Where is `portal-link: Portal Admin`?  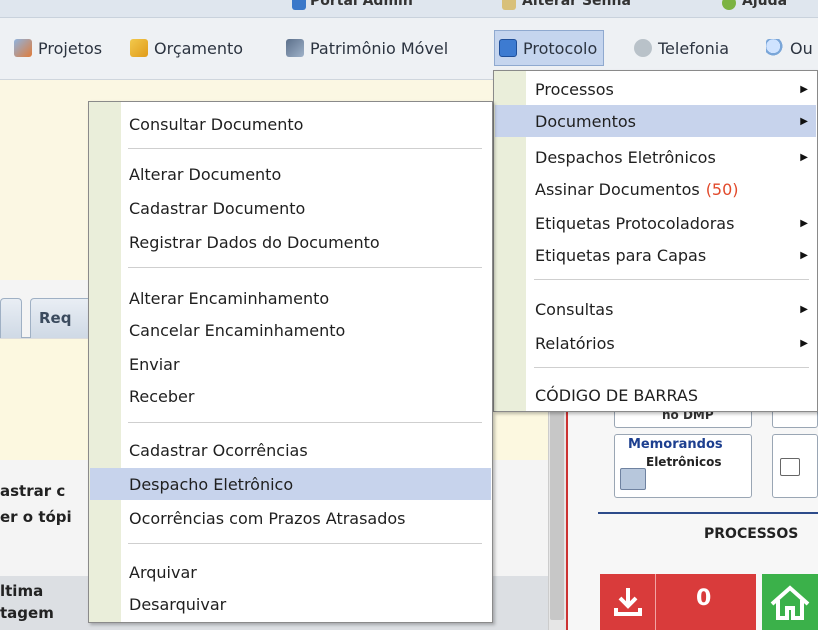 portal-link: Portal Admin is located at coordinates (361, 4).